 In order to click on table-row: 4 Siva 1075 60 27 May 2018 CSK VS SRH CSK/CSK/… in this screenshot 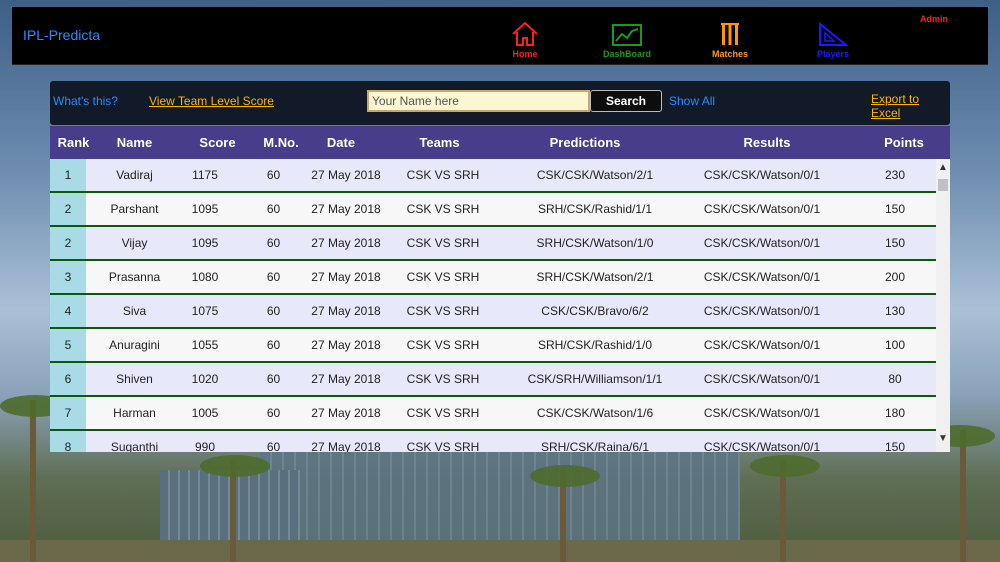, I will do `click(493, 312)`.